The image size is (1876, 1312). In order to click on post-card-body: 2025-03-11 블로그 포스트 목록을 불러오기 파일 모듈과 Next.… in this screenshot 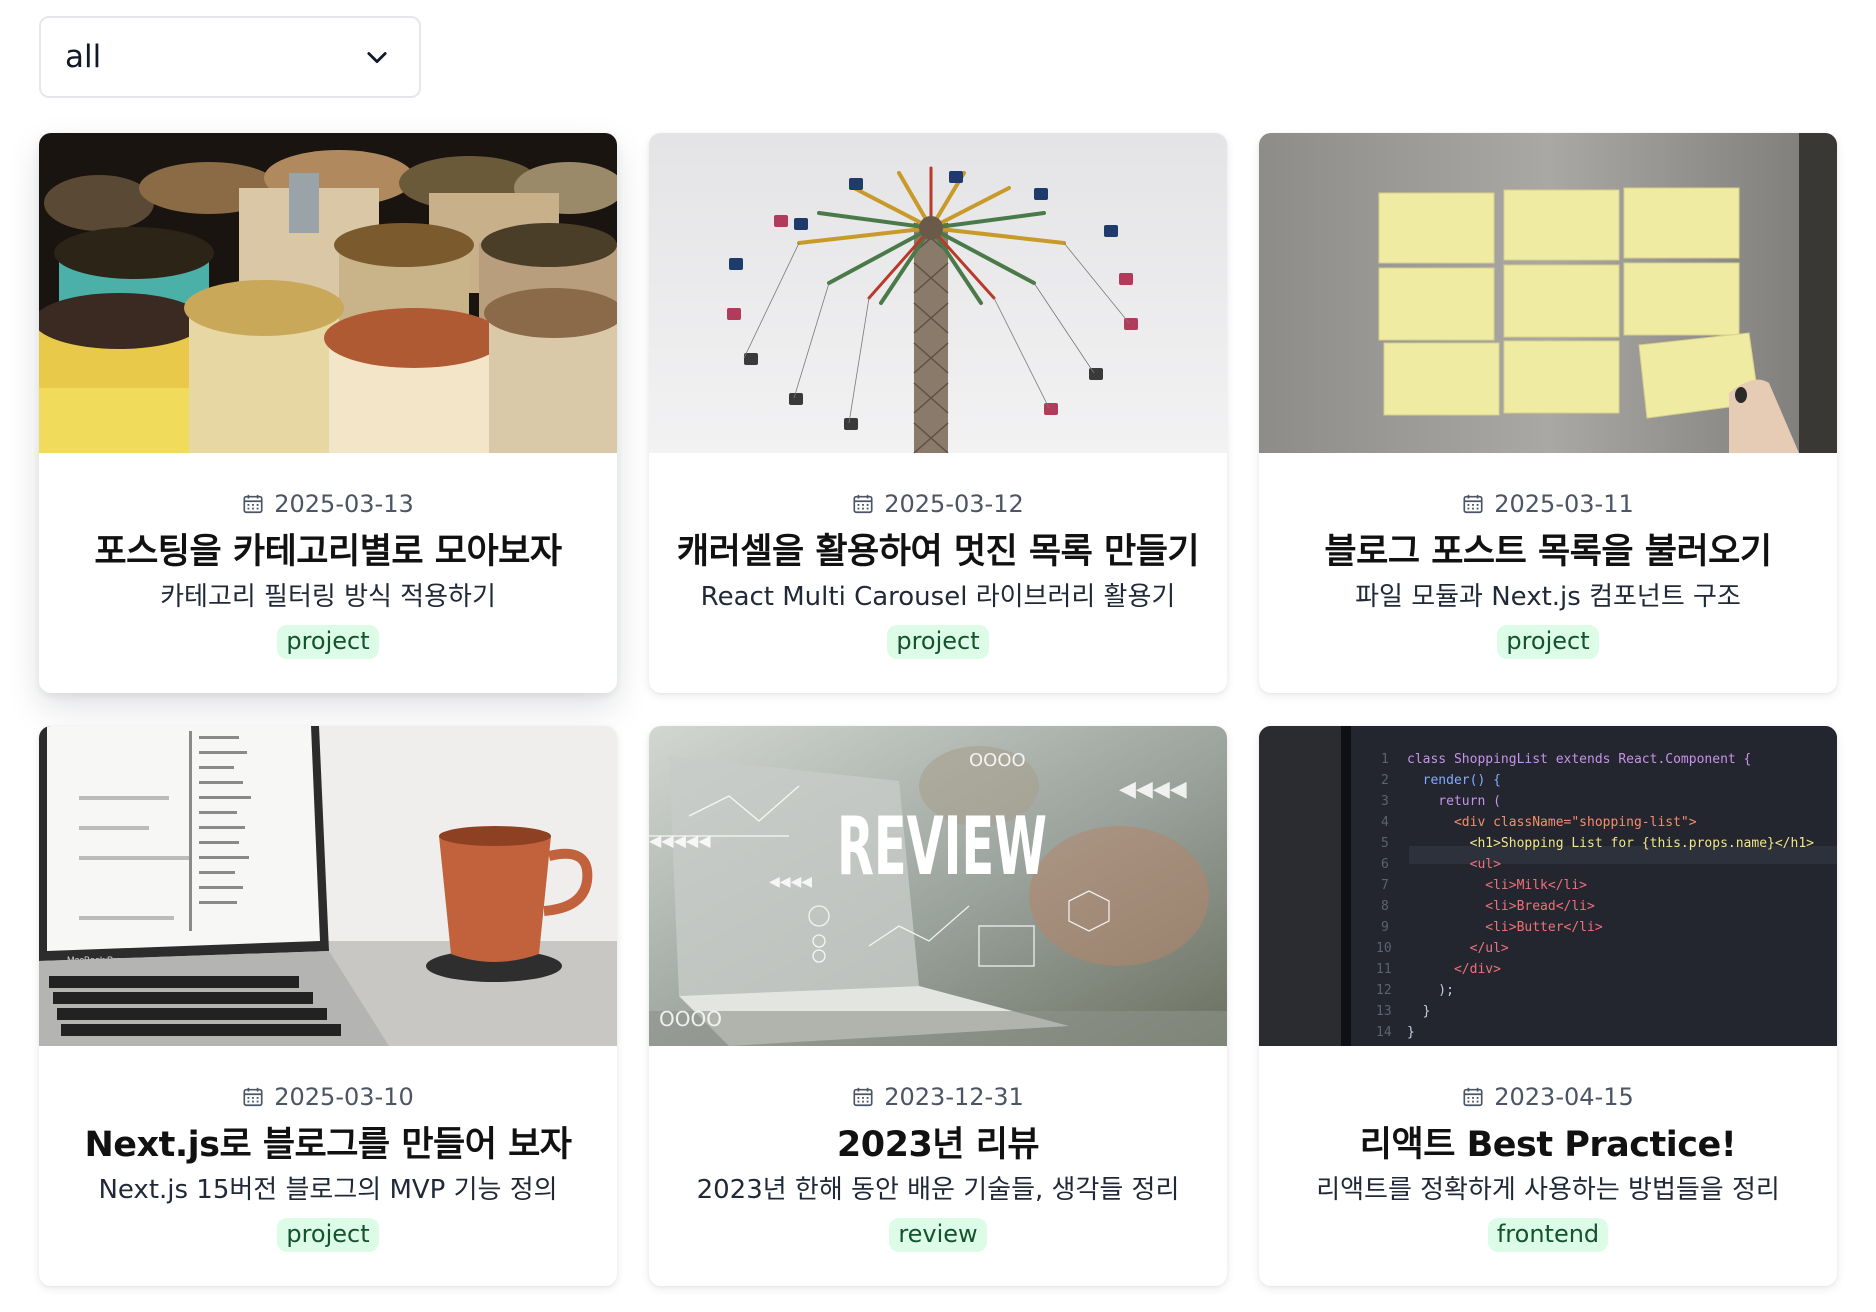, I will do `click(1548, 573)`.